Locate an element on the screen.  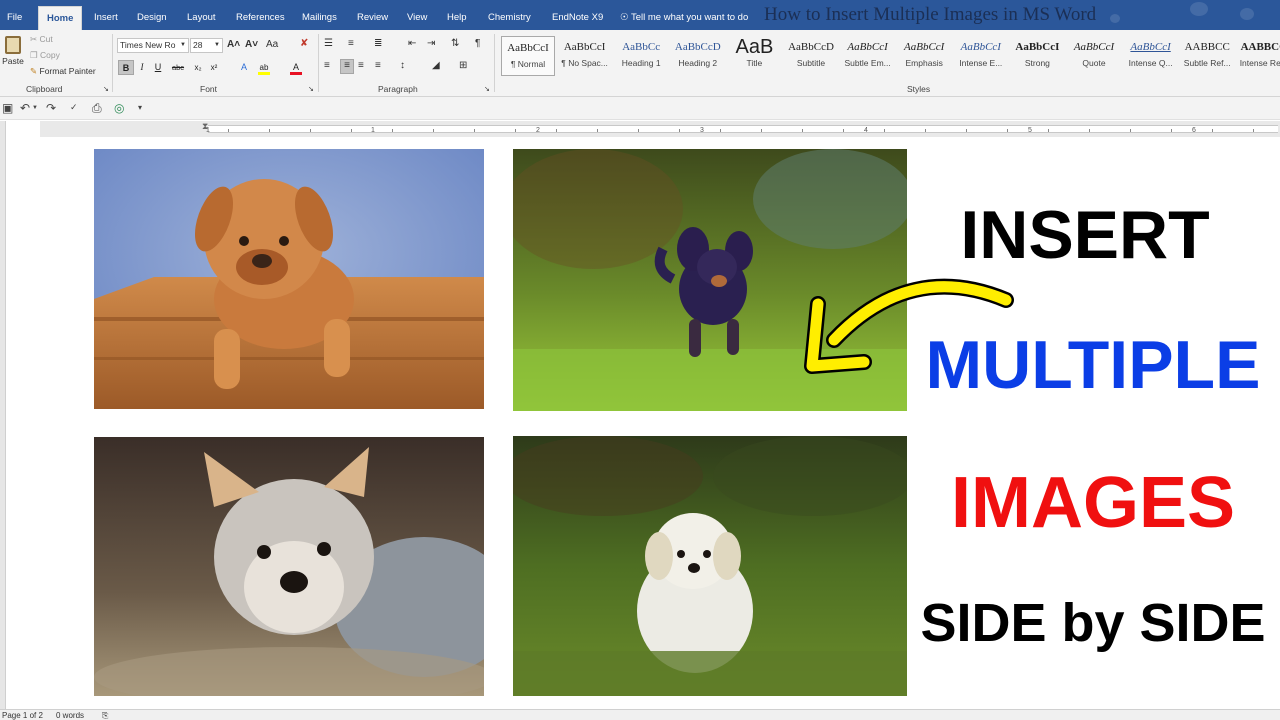
style-0: AaBbCcI ¶ Normal is located at coordinates (528, 56).